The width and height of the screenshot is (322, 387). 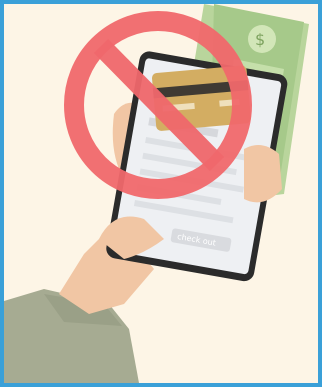 What do you see at coordinates (263, 174) in the screenshot?
I see `fingers` at bounding box center [263, 174].